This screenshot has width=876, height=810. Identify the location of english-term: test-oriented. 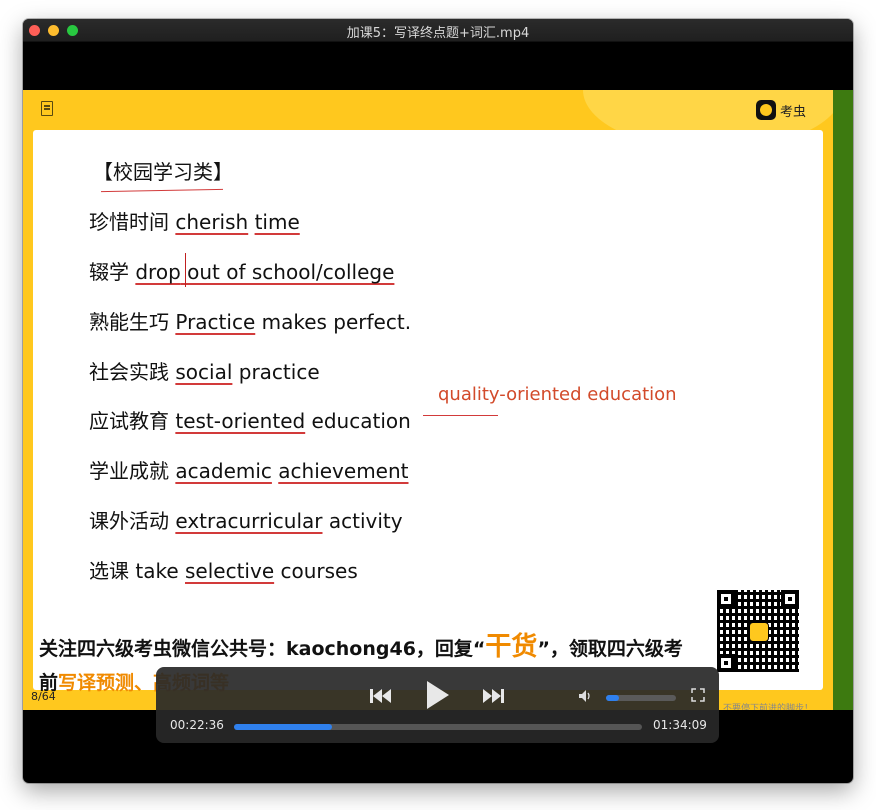
(240, 421).